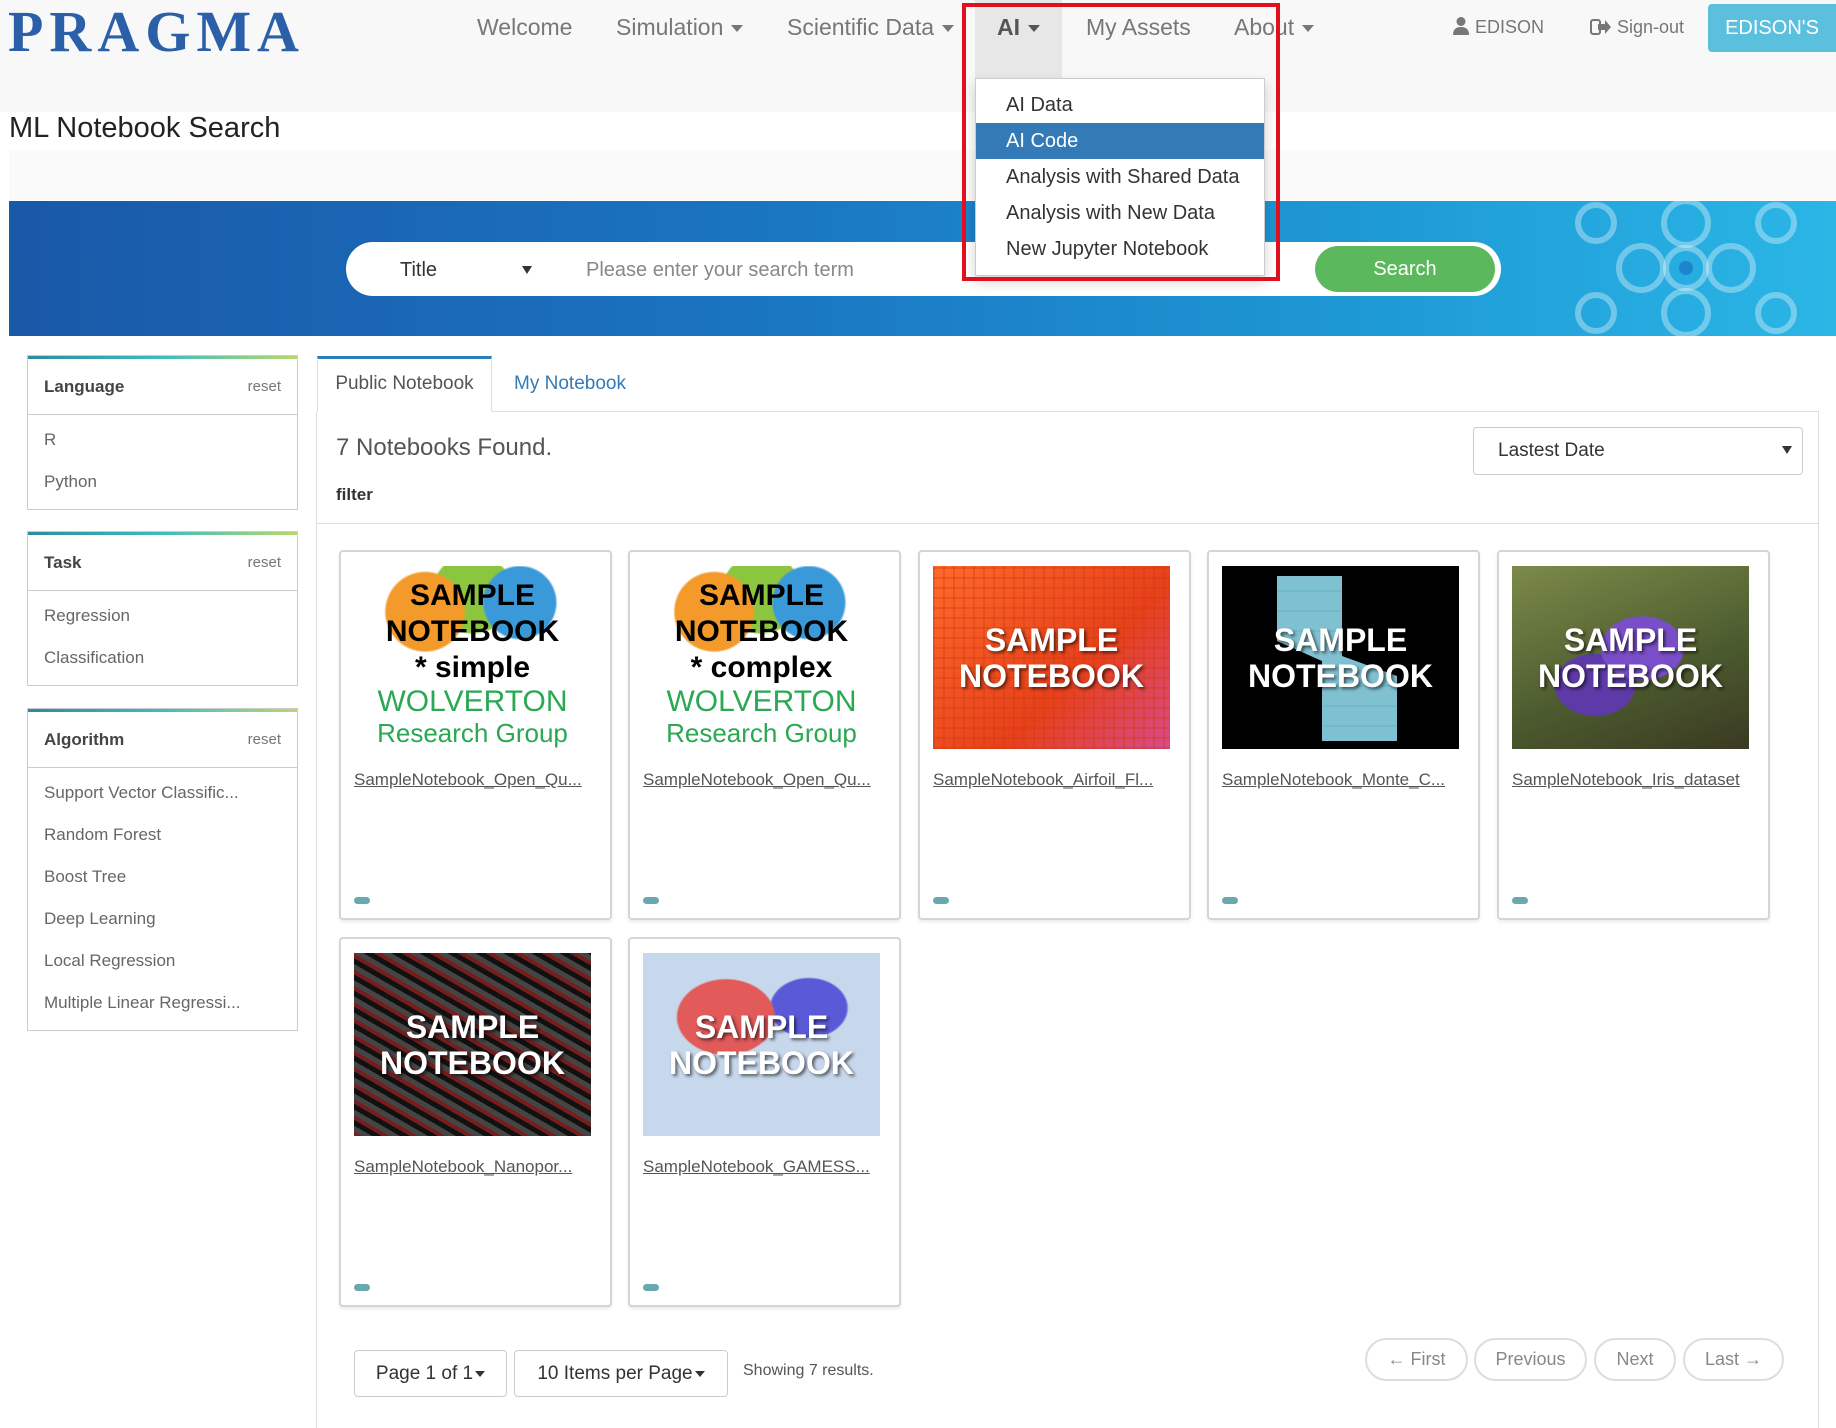 The width and height of the screenshot is (1836, 1428). I want to click on facet-item-python: Python, so click(162, 482).